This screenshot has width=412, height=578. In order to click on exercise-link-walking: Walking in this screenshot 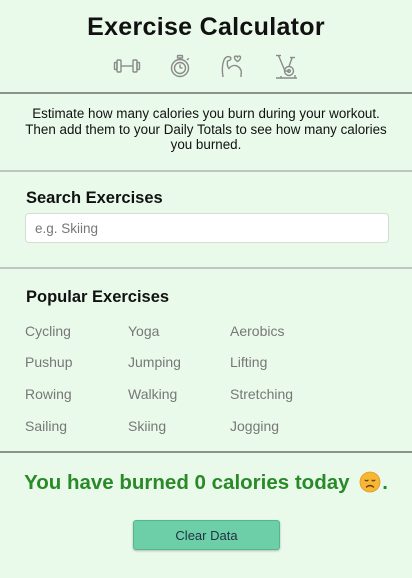, I will do `click(152, 394)`.